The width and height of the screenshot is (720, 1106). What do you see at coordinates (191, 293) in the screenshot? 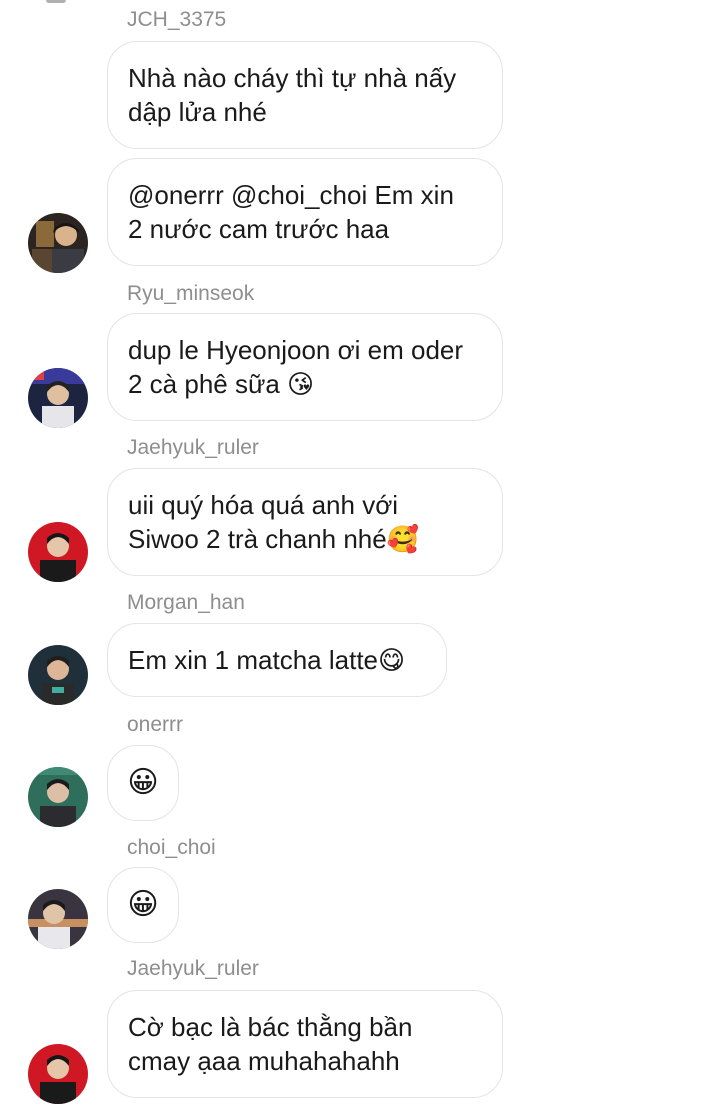
I see `sender-name: Ryu_minseok` at bounding box center [191, 293].